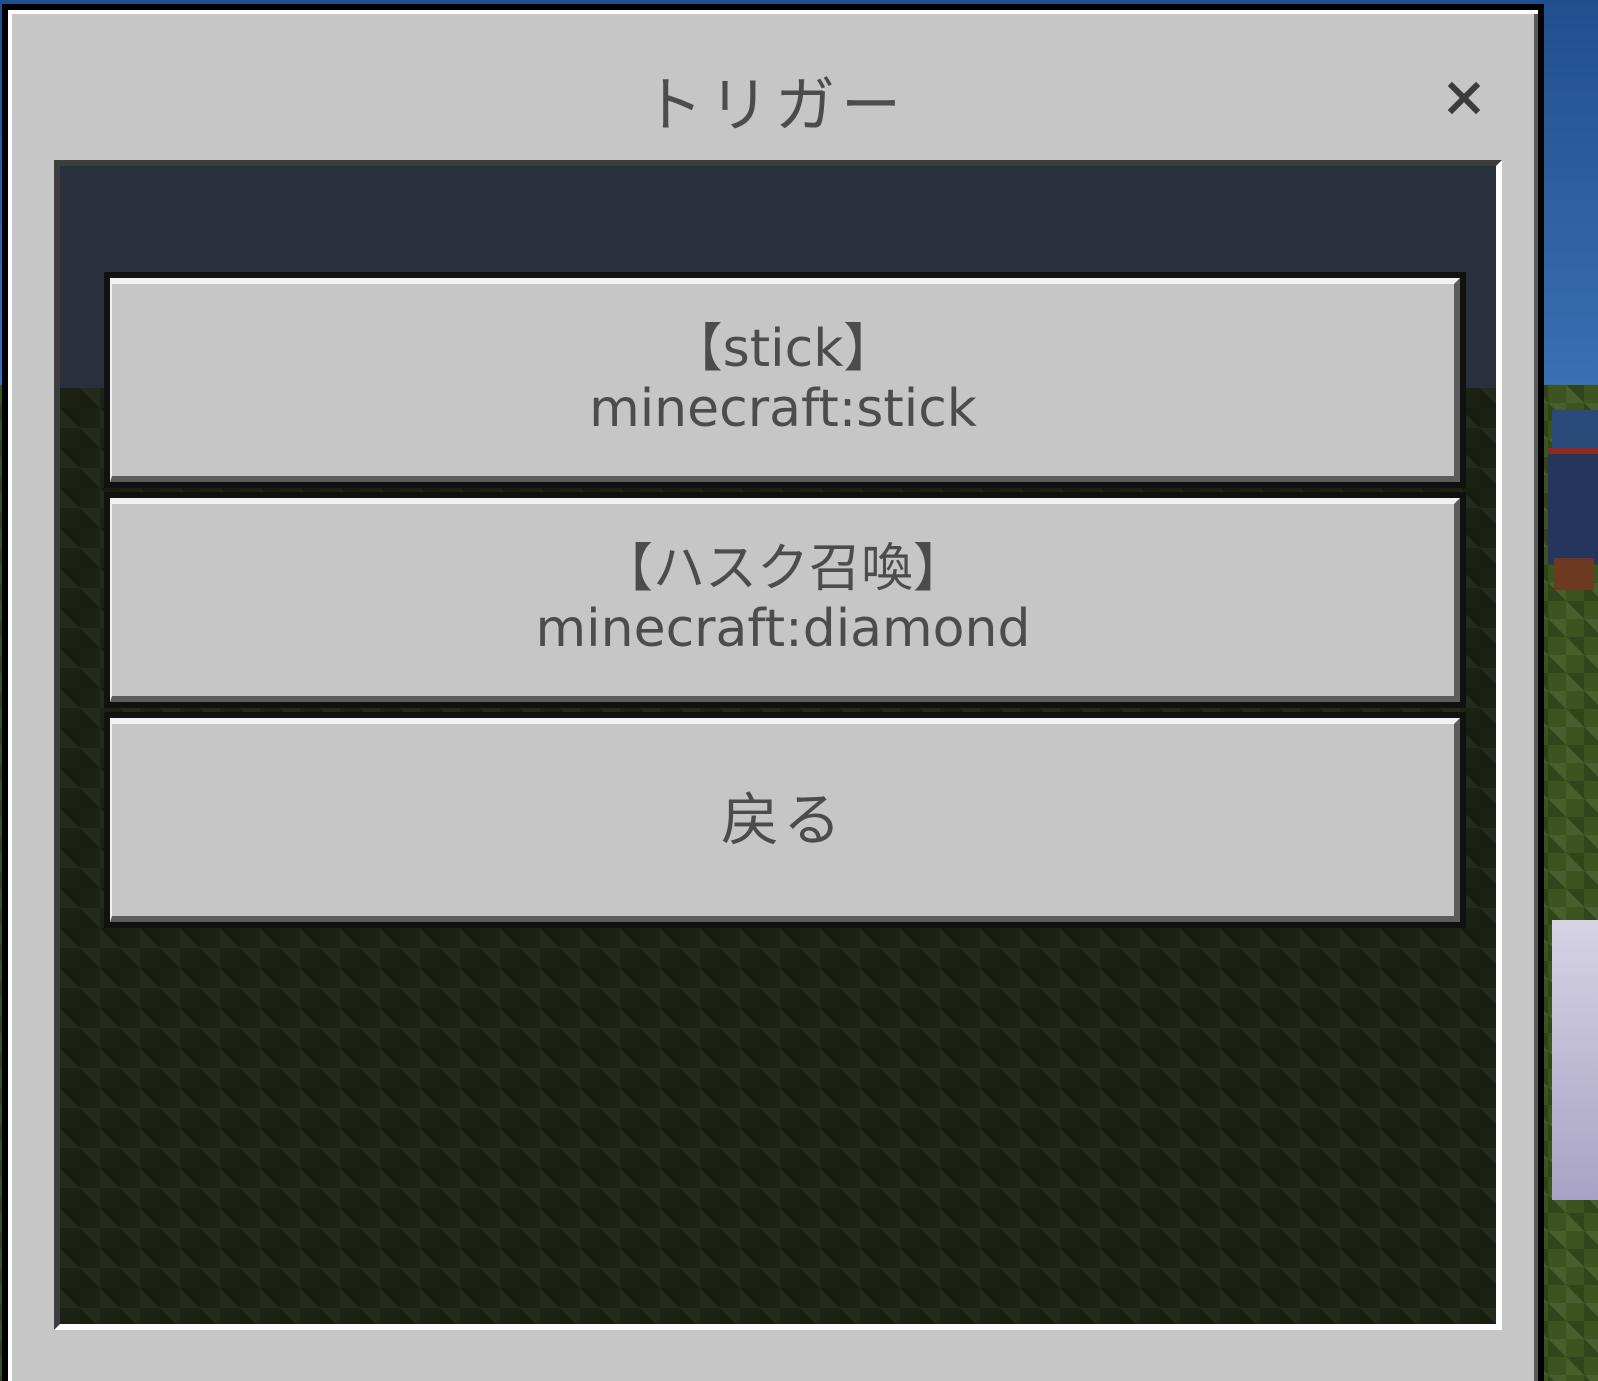  Describe the element at coordinates (775, 106) in the screenshot. I see `dialog-title: トリガー` at that location.